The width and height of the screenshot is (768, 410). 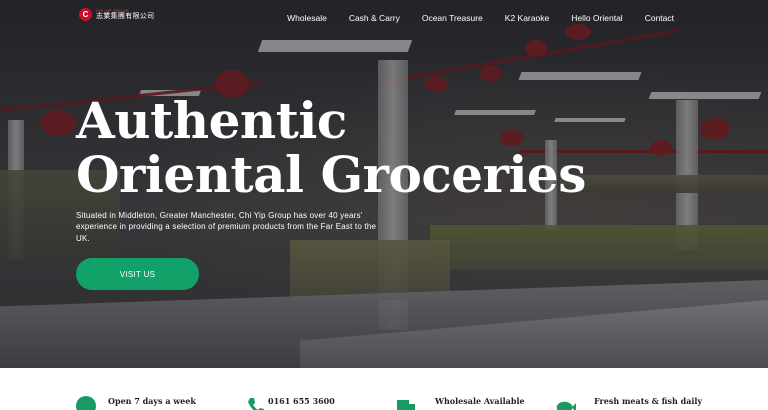 What do you see at coordinates (331, 174) in the screenshot?
I see `headline-line-2: Oriental Groceries` at bounding box center [331, 174].